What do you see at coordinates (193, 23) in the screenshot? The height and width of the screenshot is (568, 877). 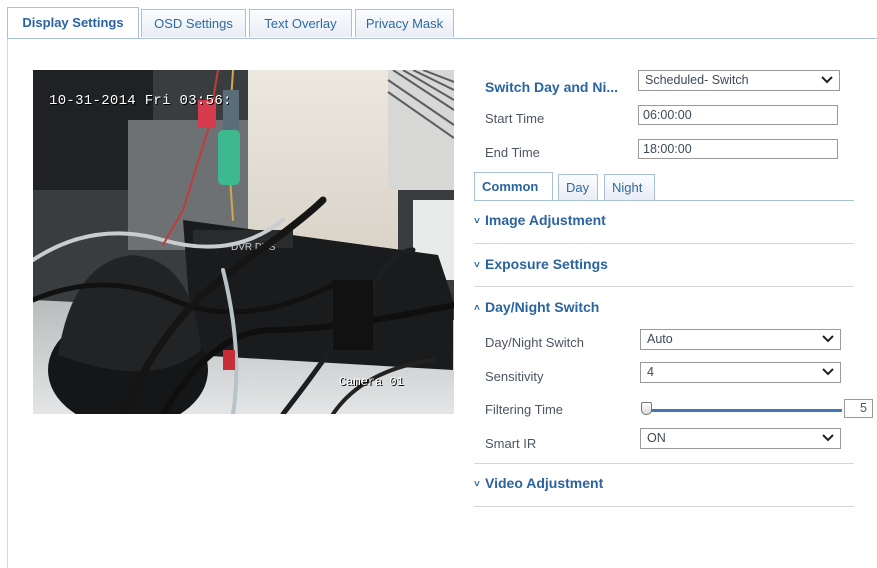 I see `tab-osd-settings: OSD Settings` at bounding box center [193, 23].